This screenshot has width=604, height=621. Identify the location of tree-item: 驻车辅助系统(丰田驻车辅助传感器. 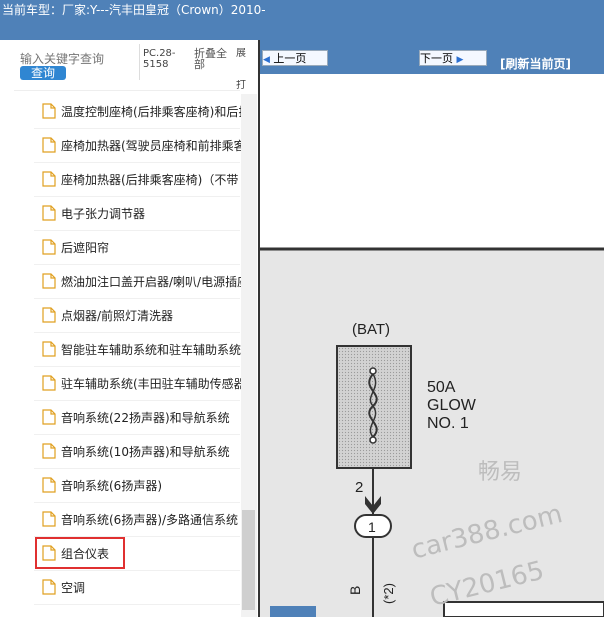
(137, 383).